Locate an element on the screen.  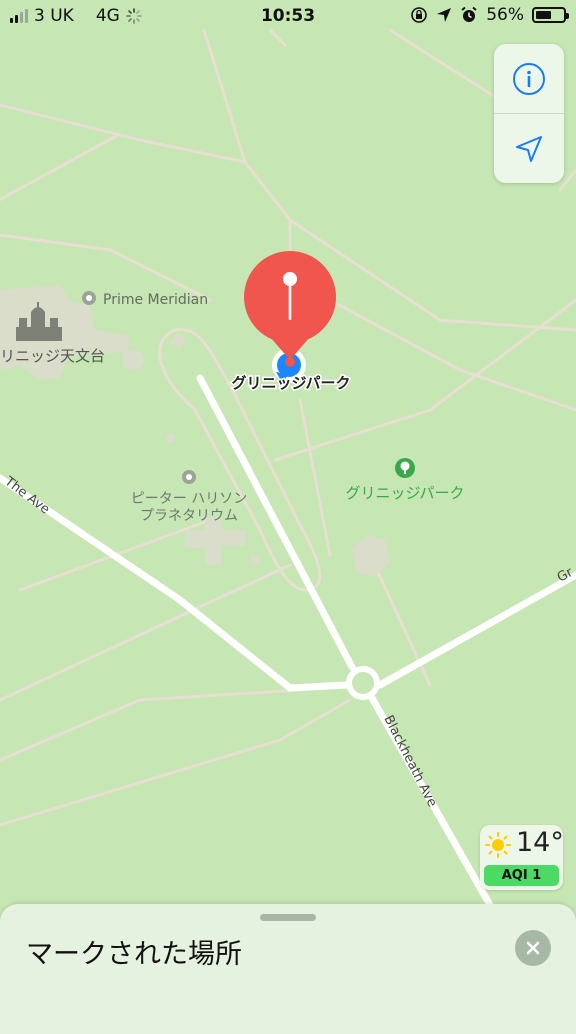
current-location-button is located at coordinates (529, 148).